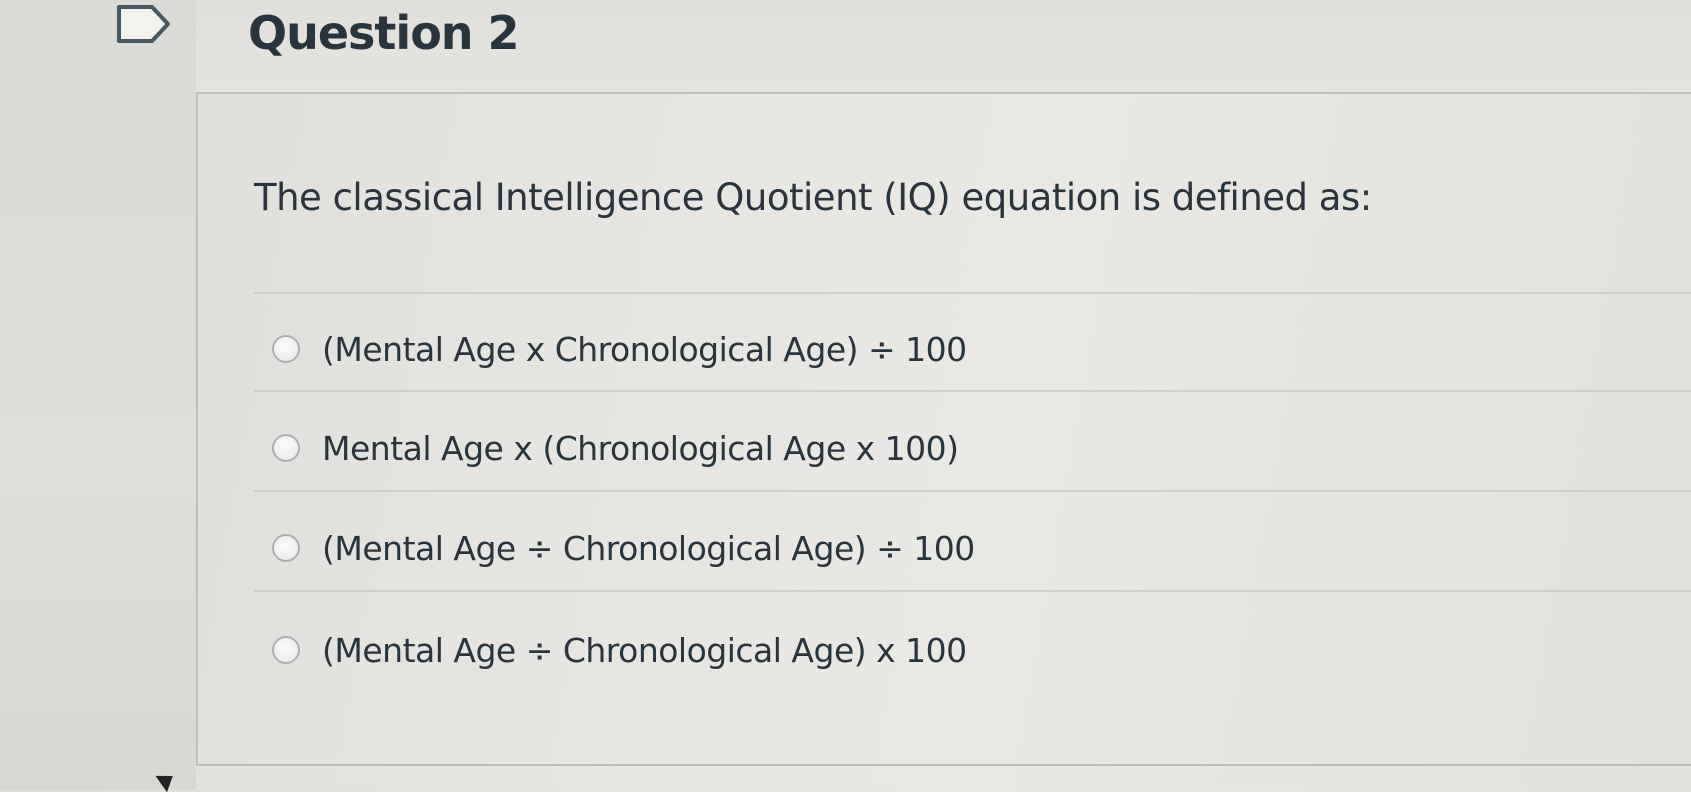 Image resolution: width=1691 pixels, height=792 pixels. What do you see at coordinates (144, 24) in the screenshot?
I see `flag-question-icon` at bounding box center [144, 24].